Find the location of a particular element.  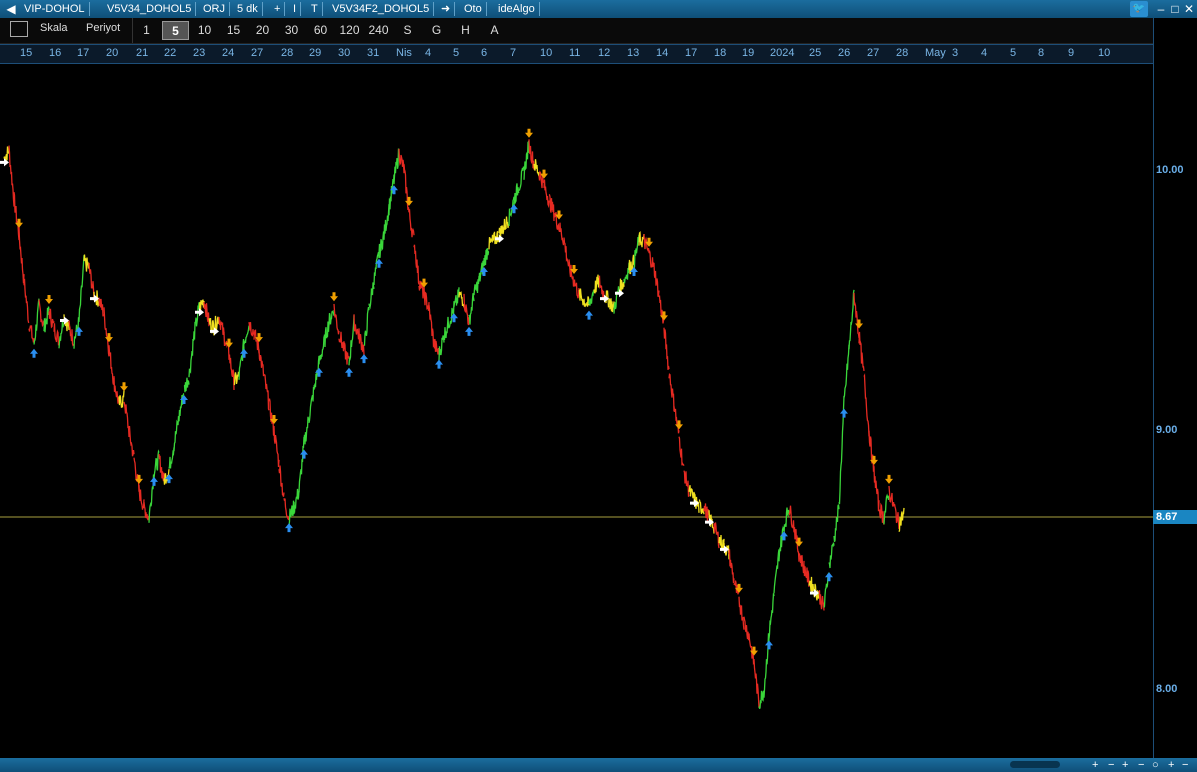

period-button-5: 5 is located at coordinates (175, 30).